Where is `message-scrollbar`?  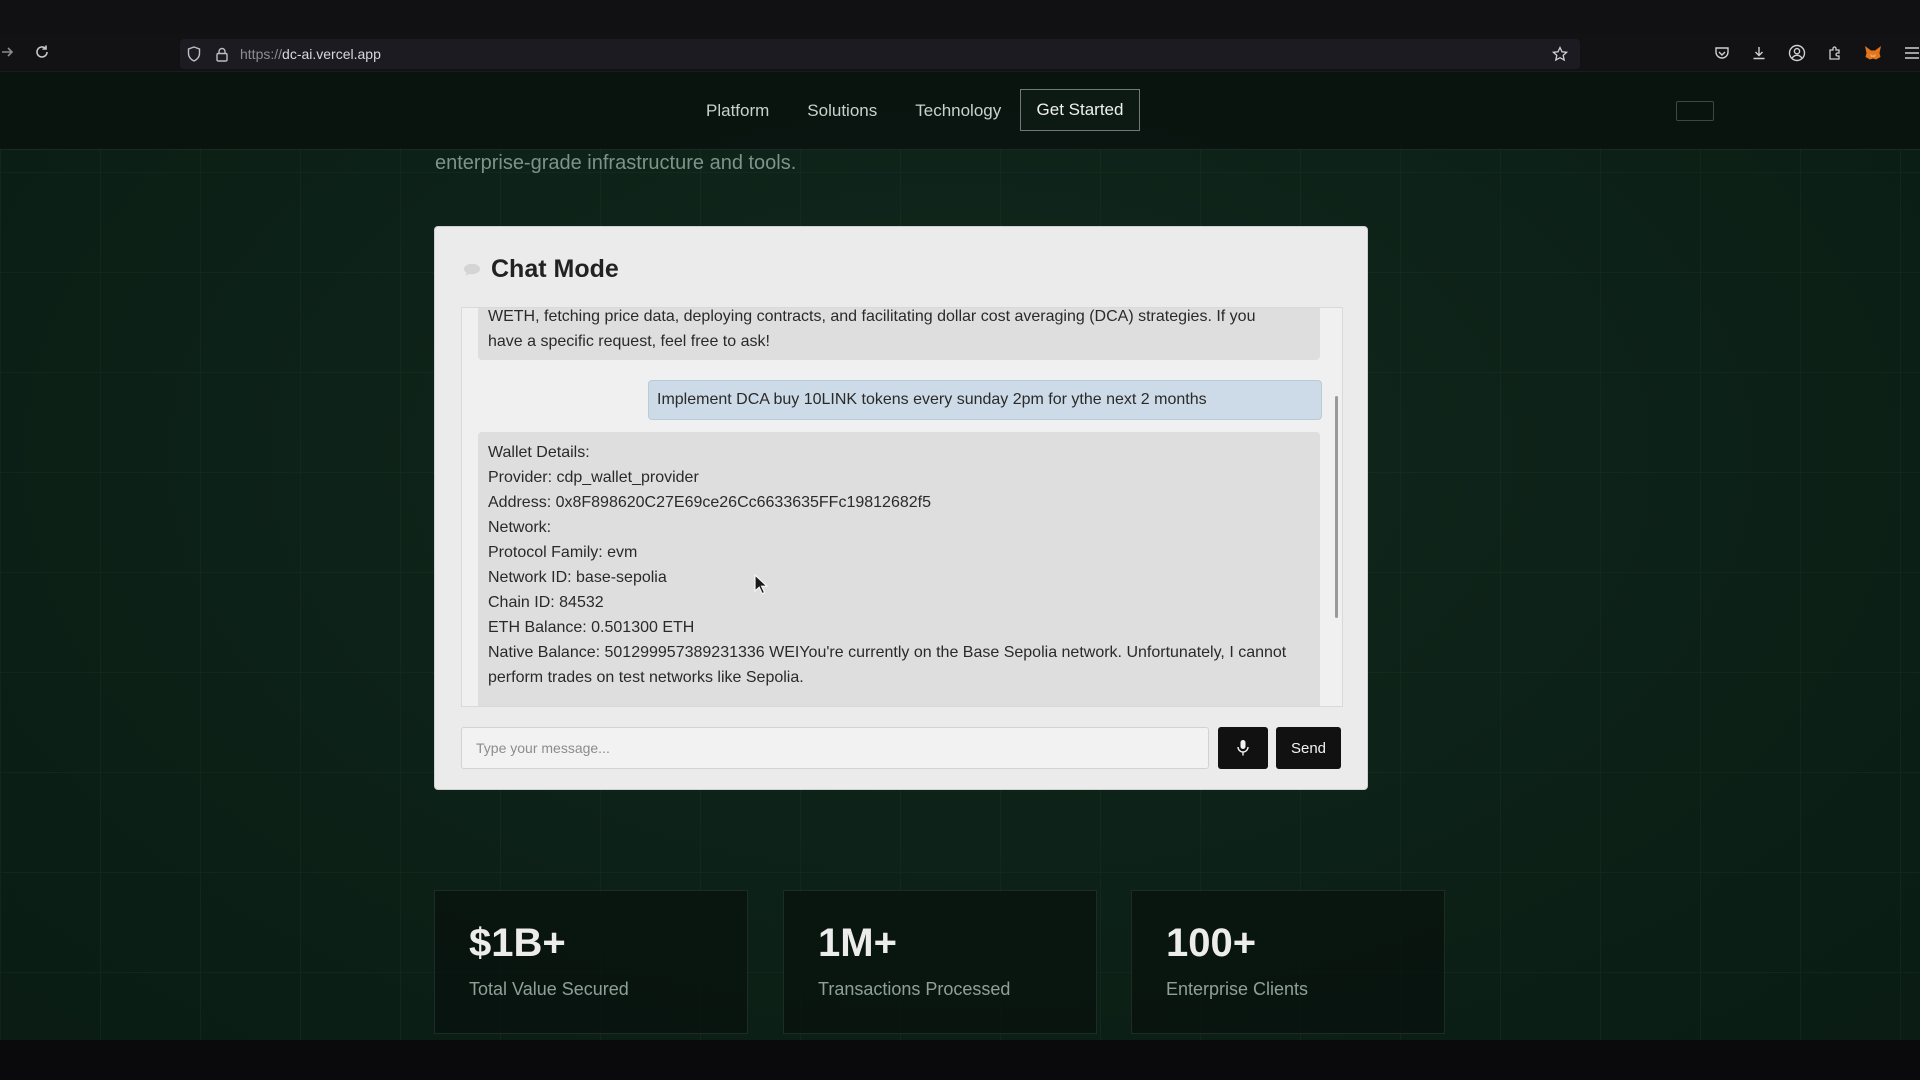
message-scrollbar is located at coordinates (1336, 507).